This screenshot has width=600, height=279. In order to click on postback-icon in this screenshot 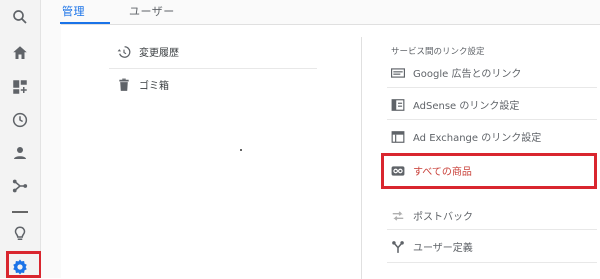, I will do `click(398, 216)`.